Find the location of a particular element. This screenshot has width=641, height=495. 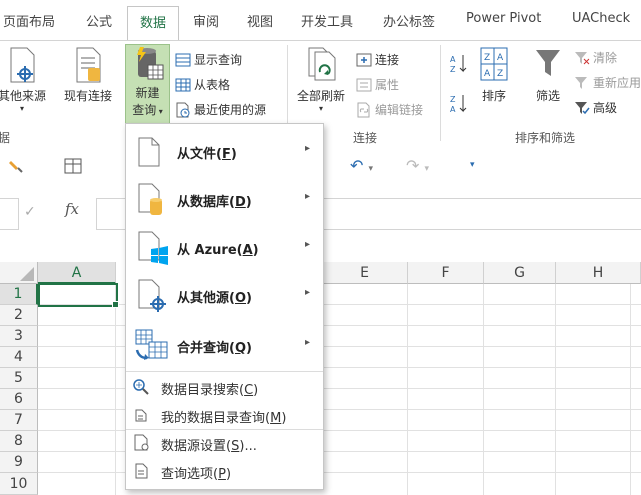

fill-handle is located at coordinates (115, 304).